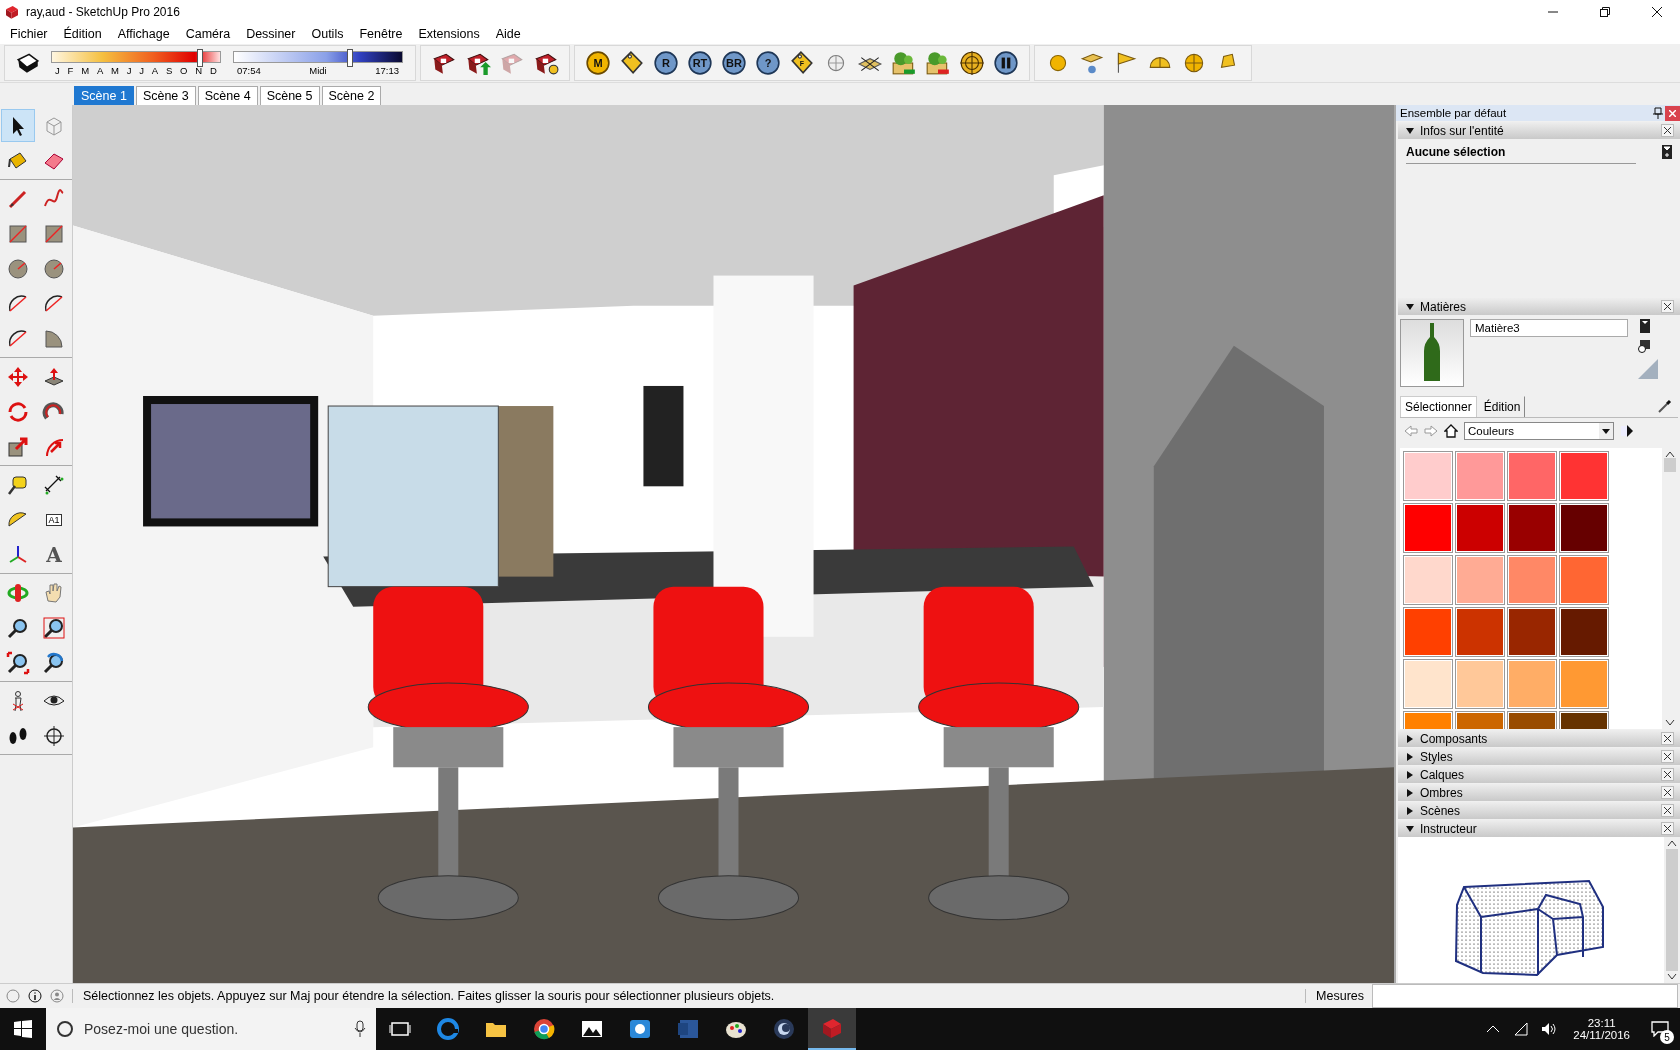 The width and height of the screenshot is (1680, 1050). I want to click on text-3d-tool-button: A, so click(54, 554).